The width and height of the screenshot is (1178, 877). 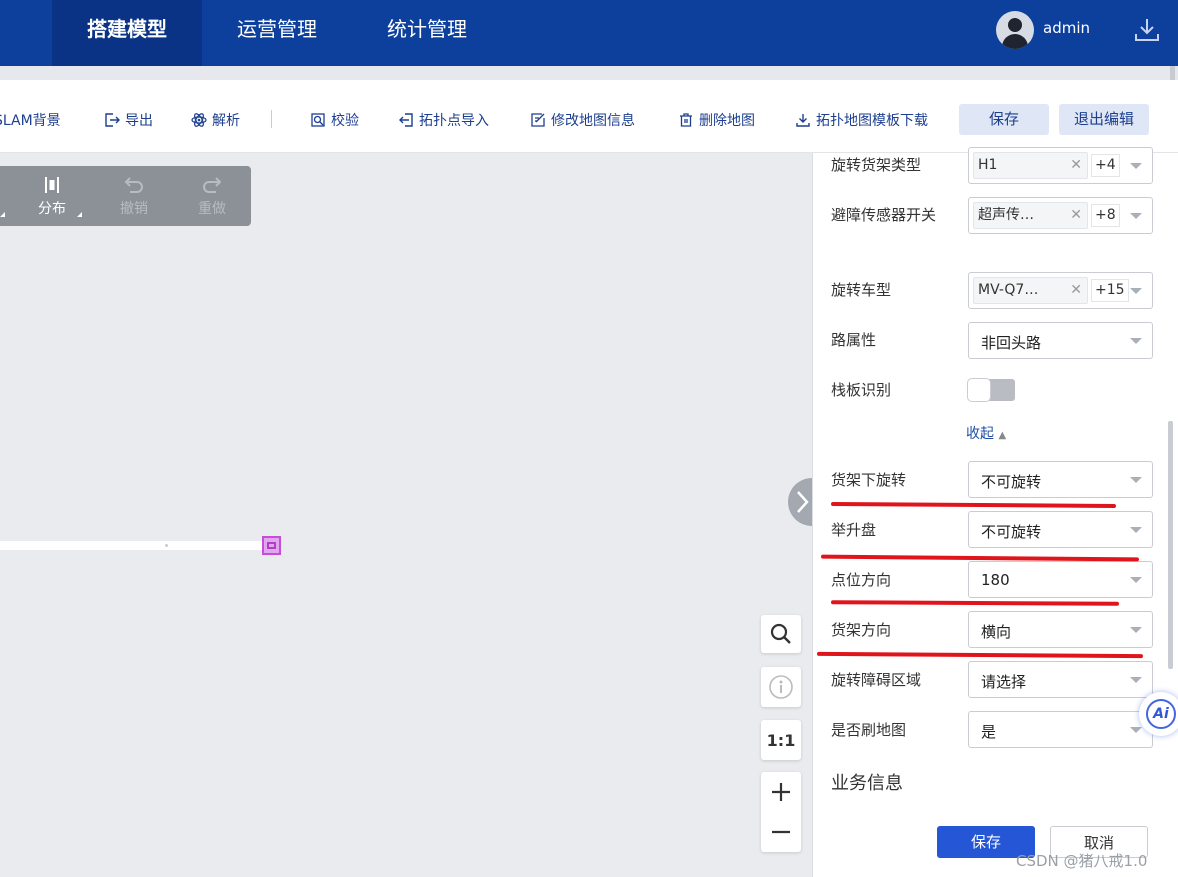 What do you see at coordinates (781, 740) in the screenshot?
I see `actual-size-button: 1:1` at bounding box center [781, 740].